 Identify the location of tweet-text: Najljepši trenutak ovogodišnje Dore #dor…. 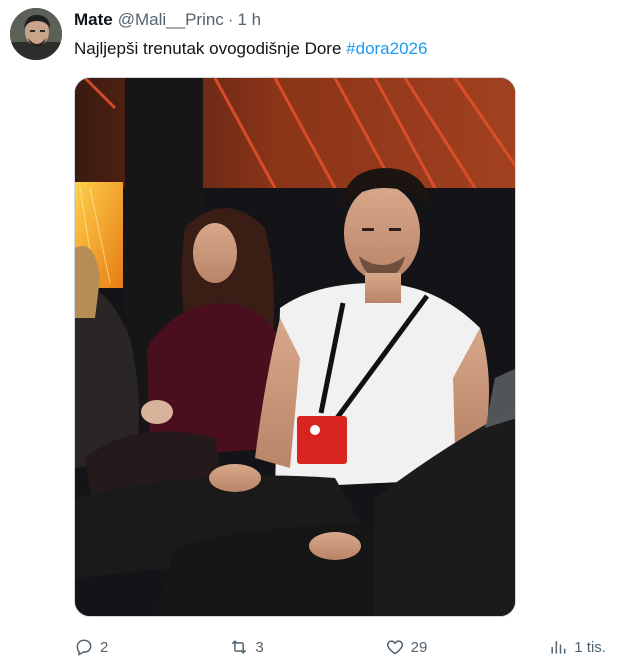
(340, 49).